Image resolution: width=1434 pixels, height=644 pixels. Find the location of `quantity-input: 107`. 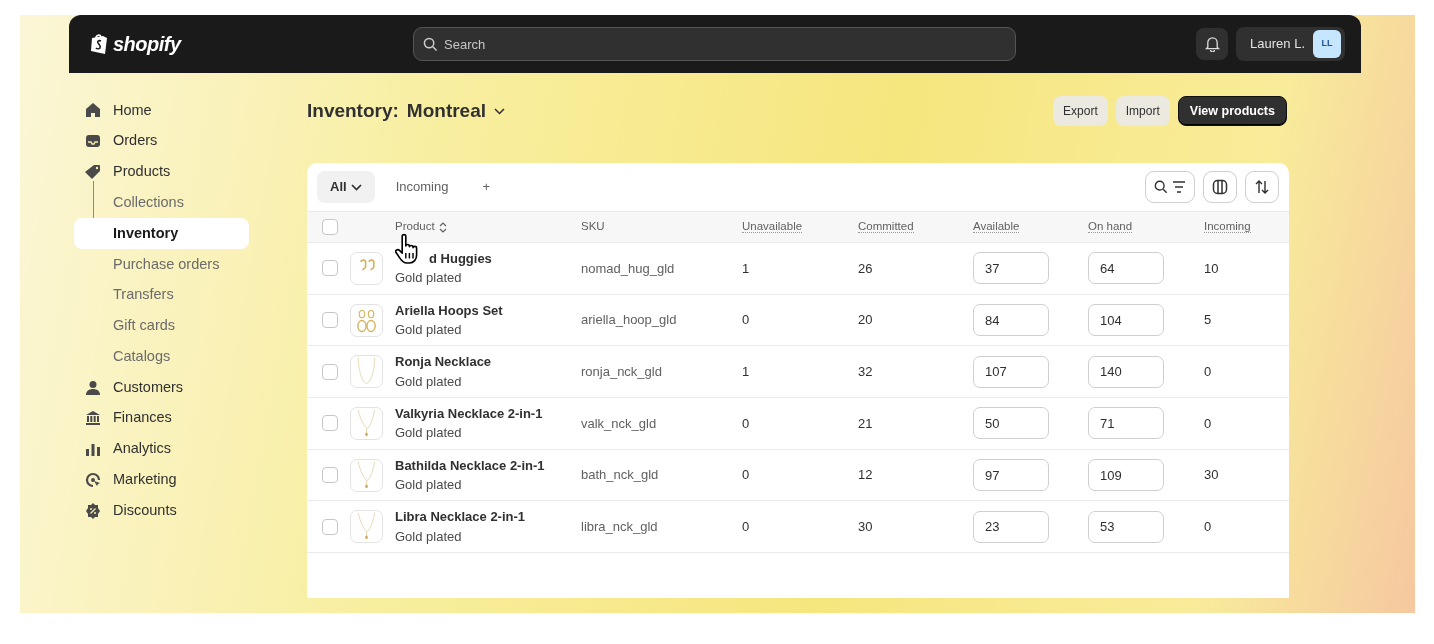

quantity-input: 107 is located at coordinates (1011, 371).